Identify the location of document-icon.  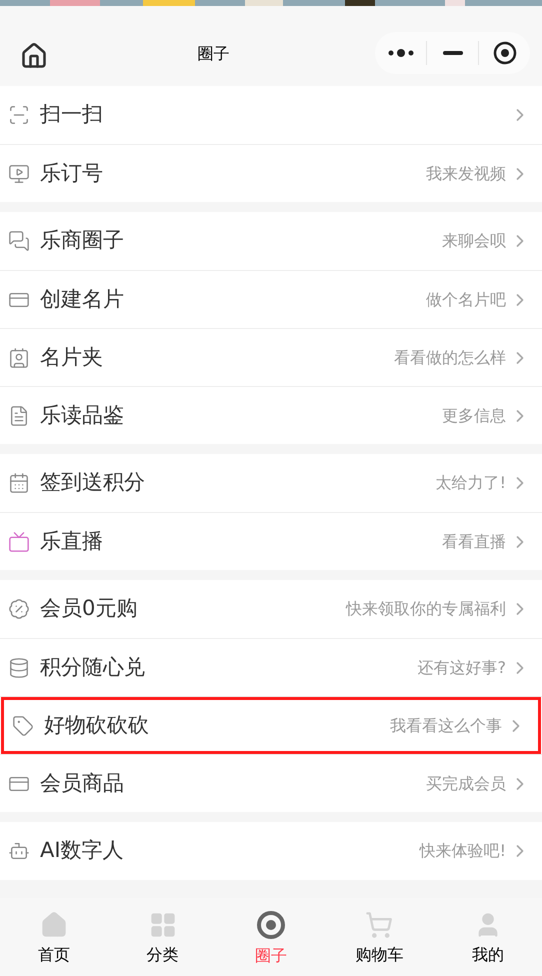
(19, 415).